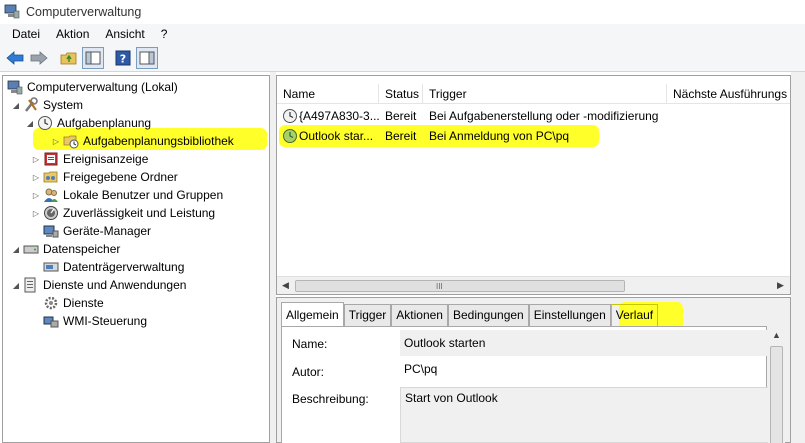 The width and height of the screenshot is (805, 443). Describe the element at coordinates (776, 394) in the screenshot. I see `scroll-thumb` at that location.